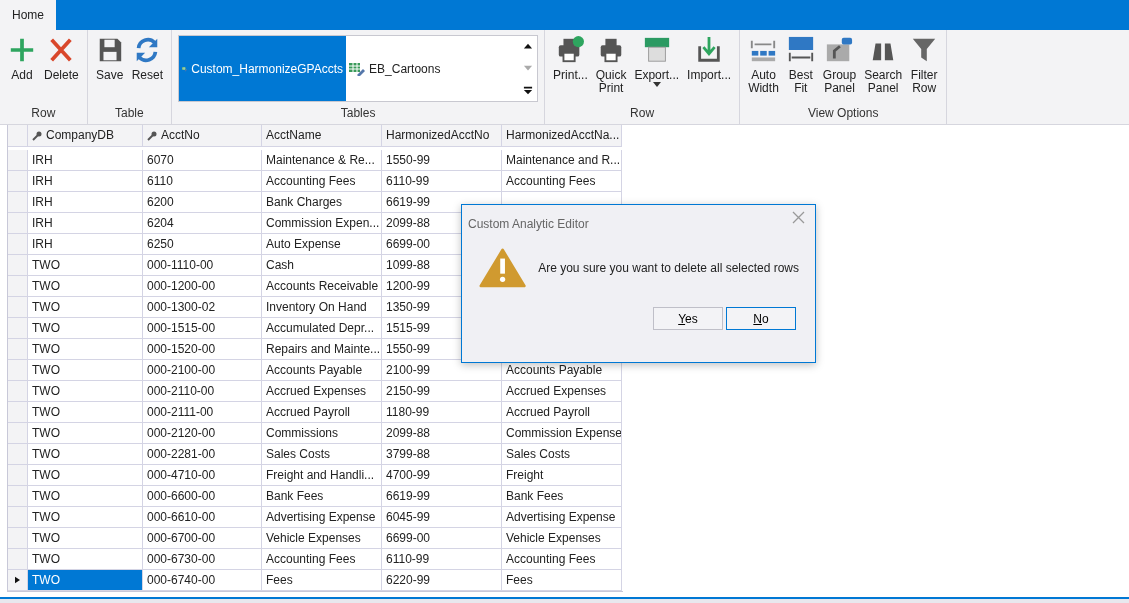  What do you see at coordinates (656, 50) in the screenshot?
I see `spreadsheet-icon` at bounding box center [656, 50].